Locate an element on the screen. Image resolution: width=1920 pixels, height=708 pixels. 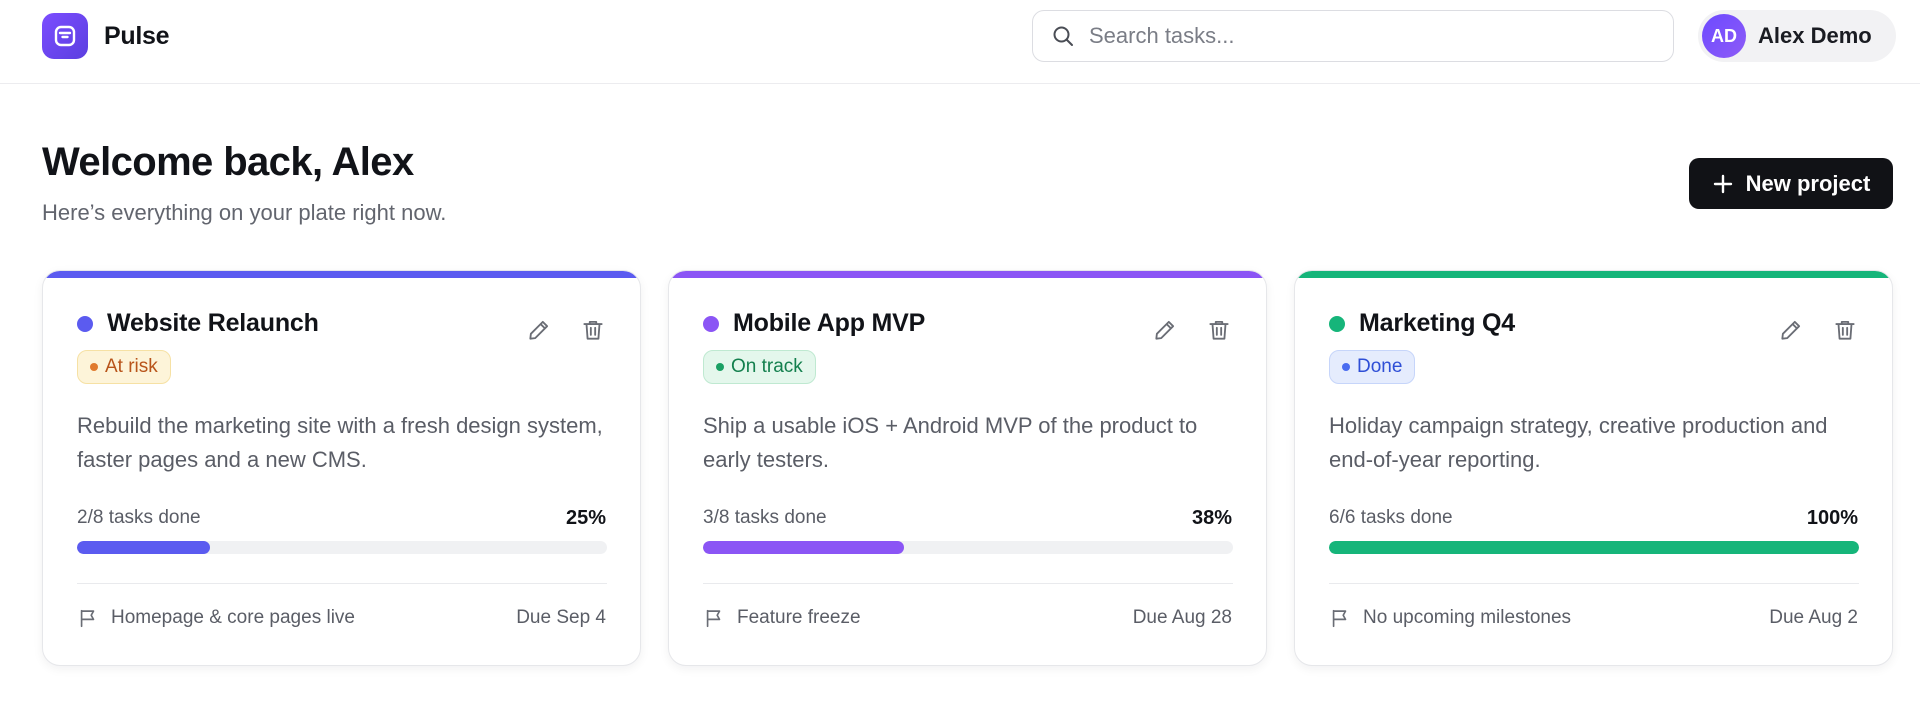
search-icon is located at coordinates (1063, 36).